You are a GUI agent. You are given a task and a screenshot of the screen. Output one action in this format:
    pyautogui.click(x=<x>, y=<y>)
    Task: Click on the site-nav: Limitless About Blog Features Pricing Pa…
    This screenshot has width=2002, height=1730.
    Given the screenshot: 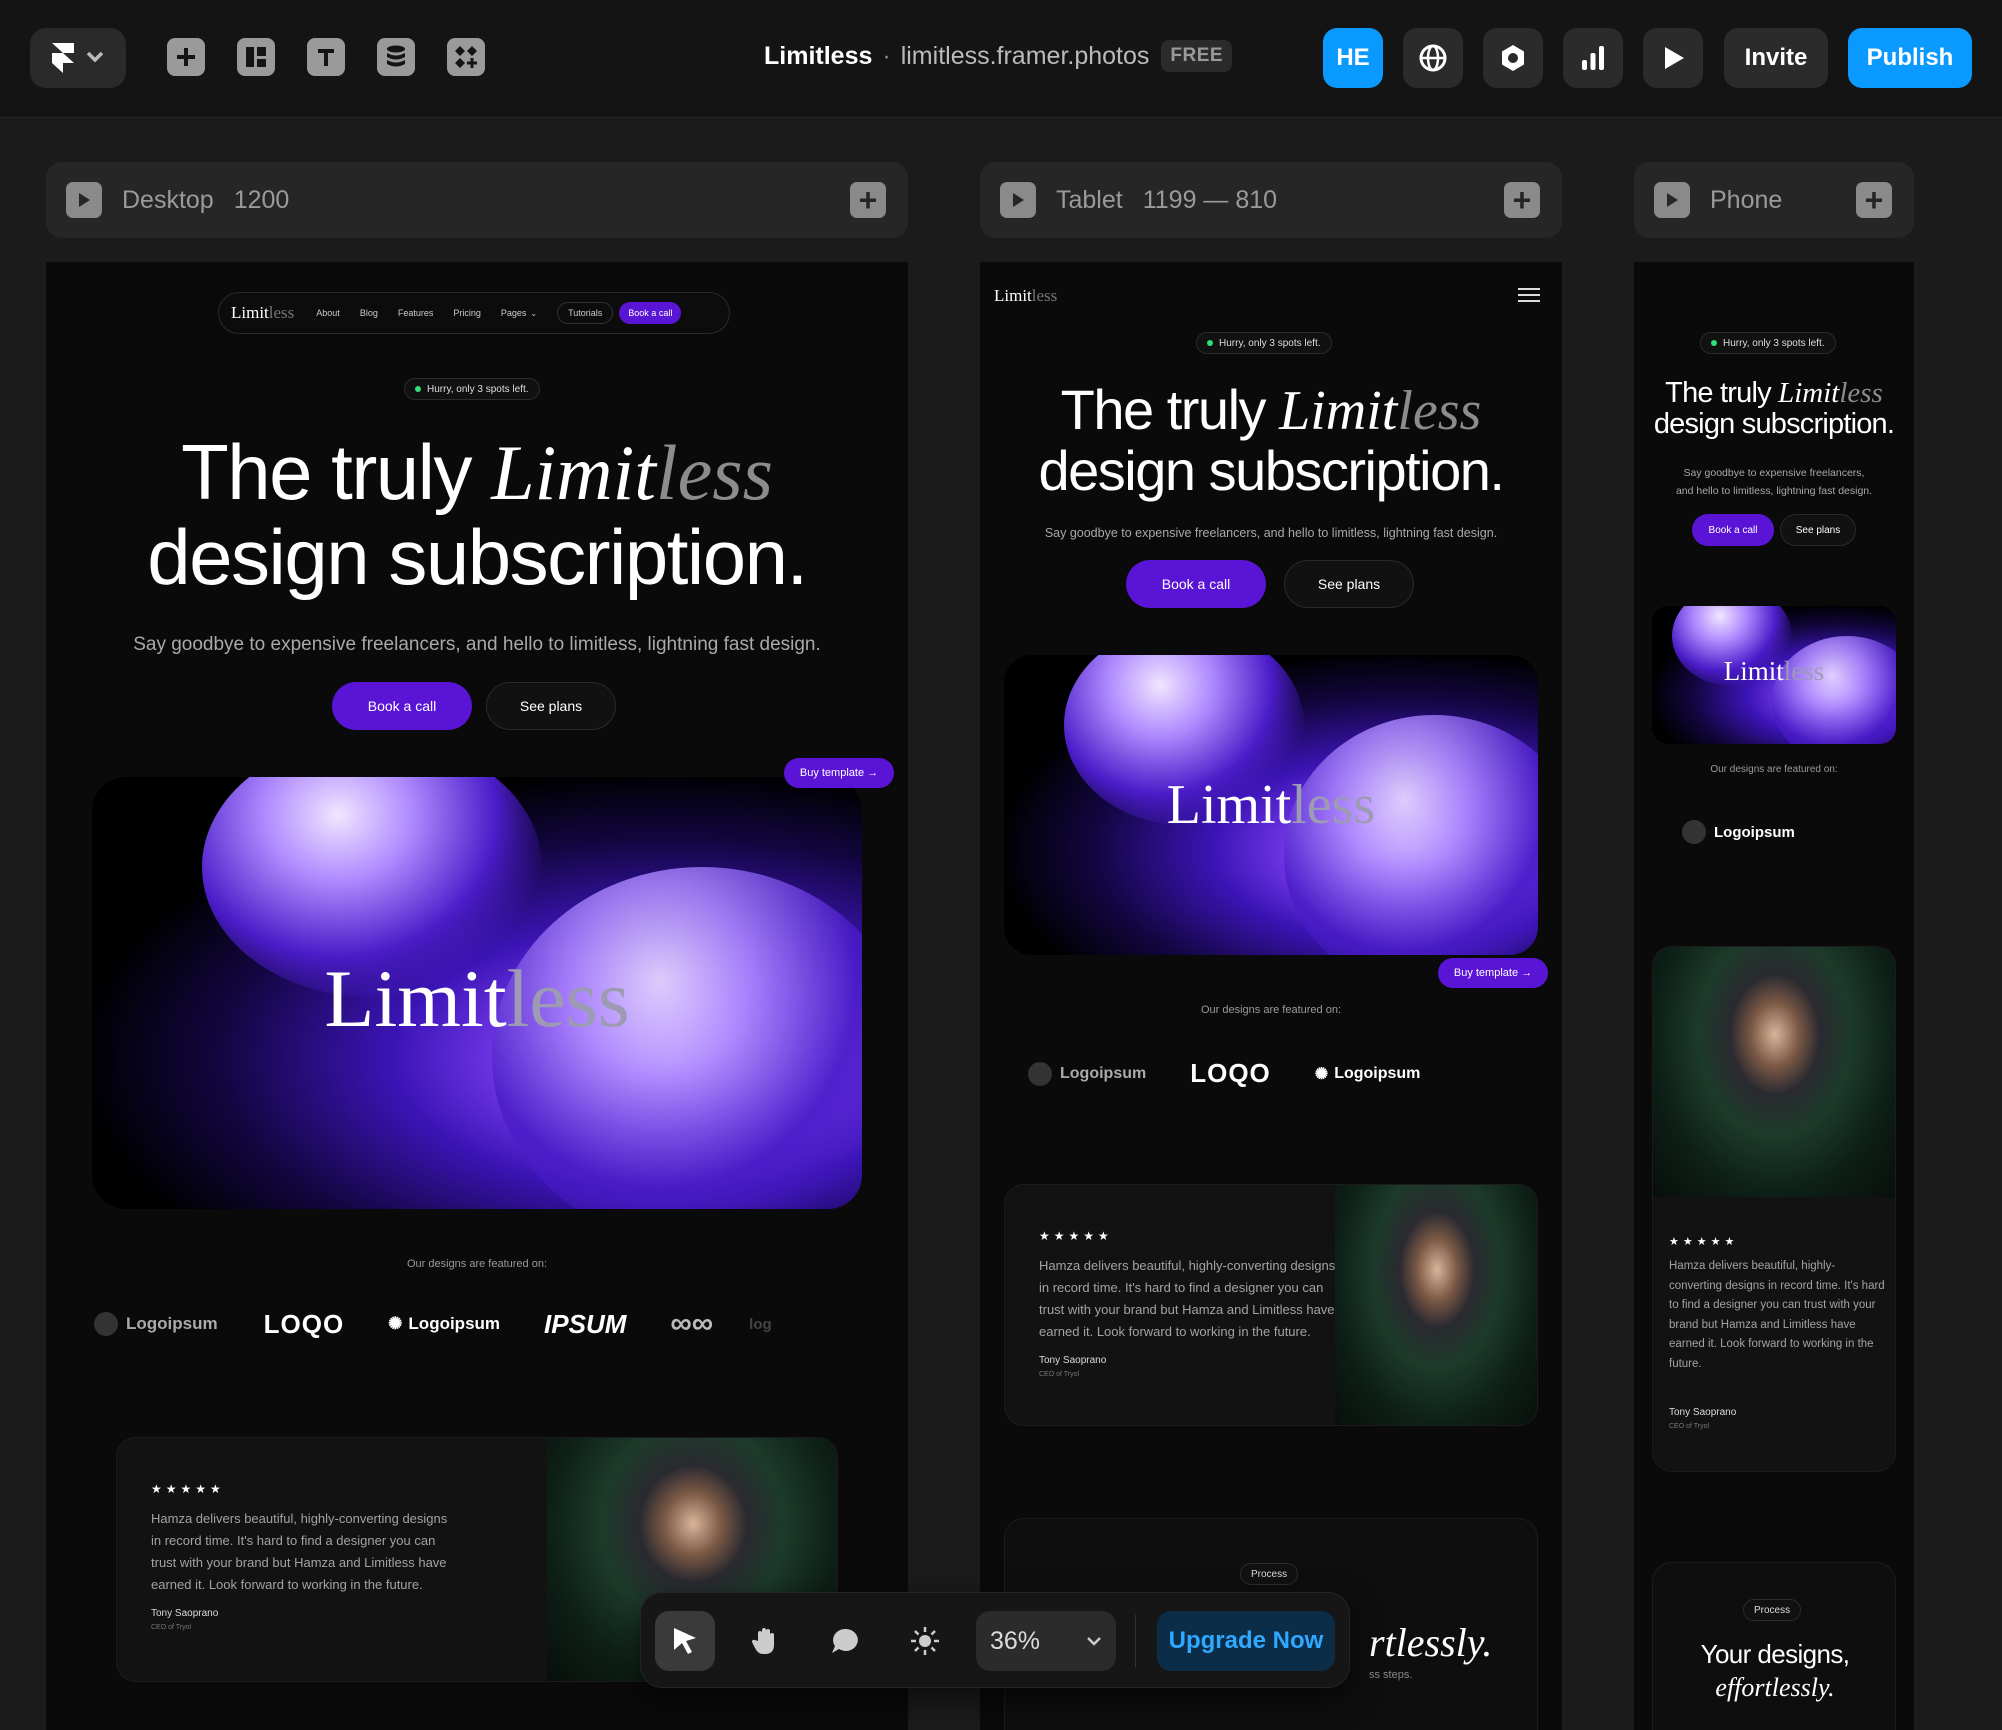 What is the action you would take?
    pyautogui.click(x=474, y=313)
    